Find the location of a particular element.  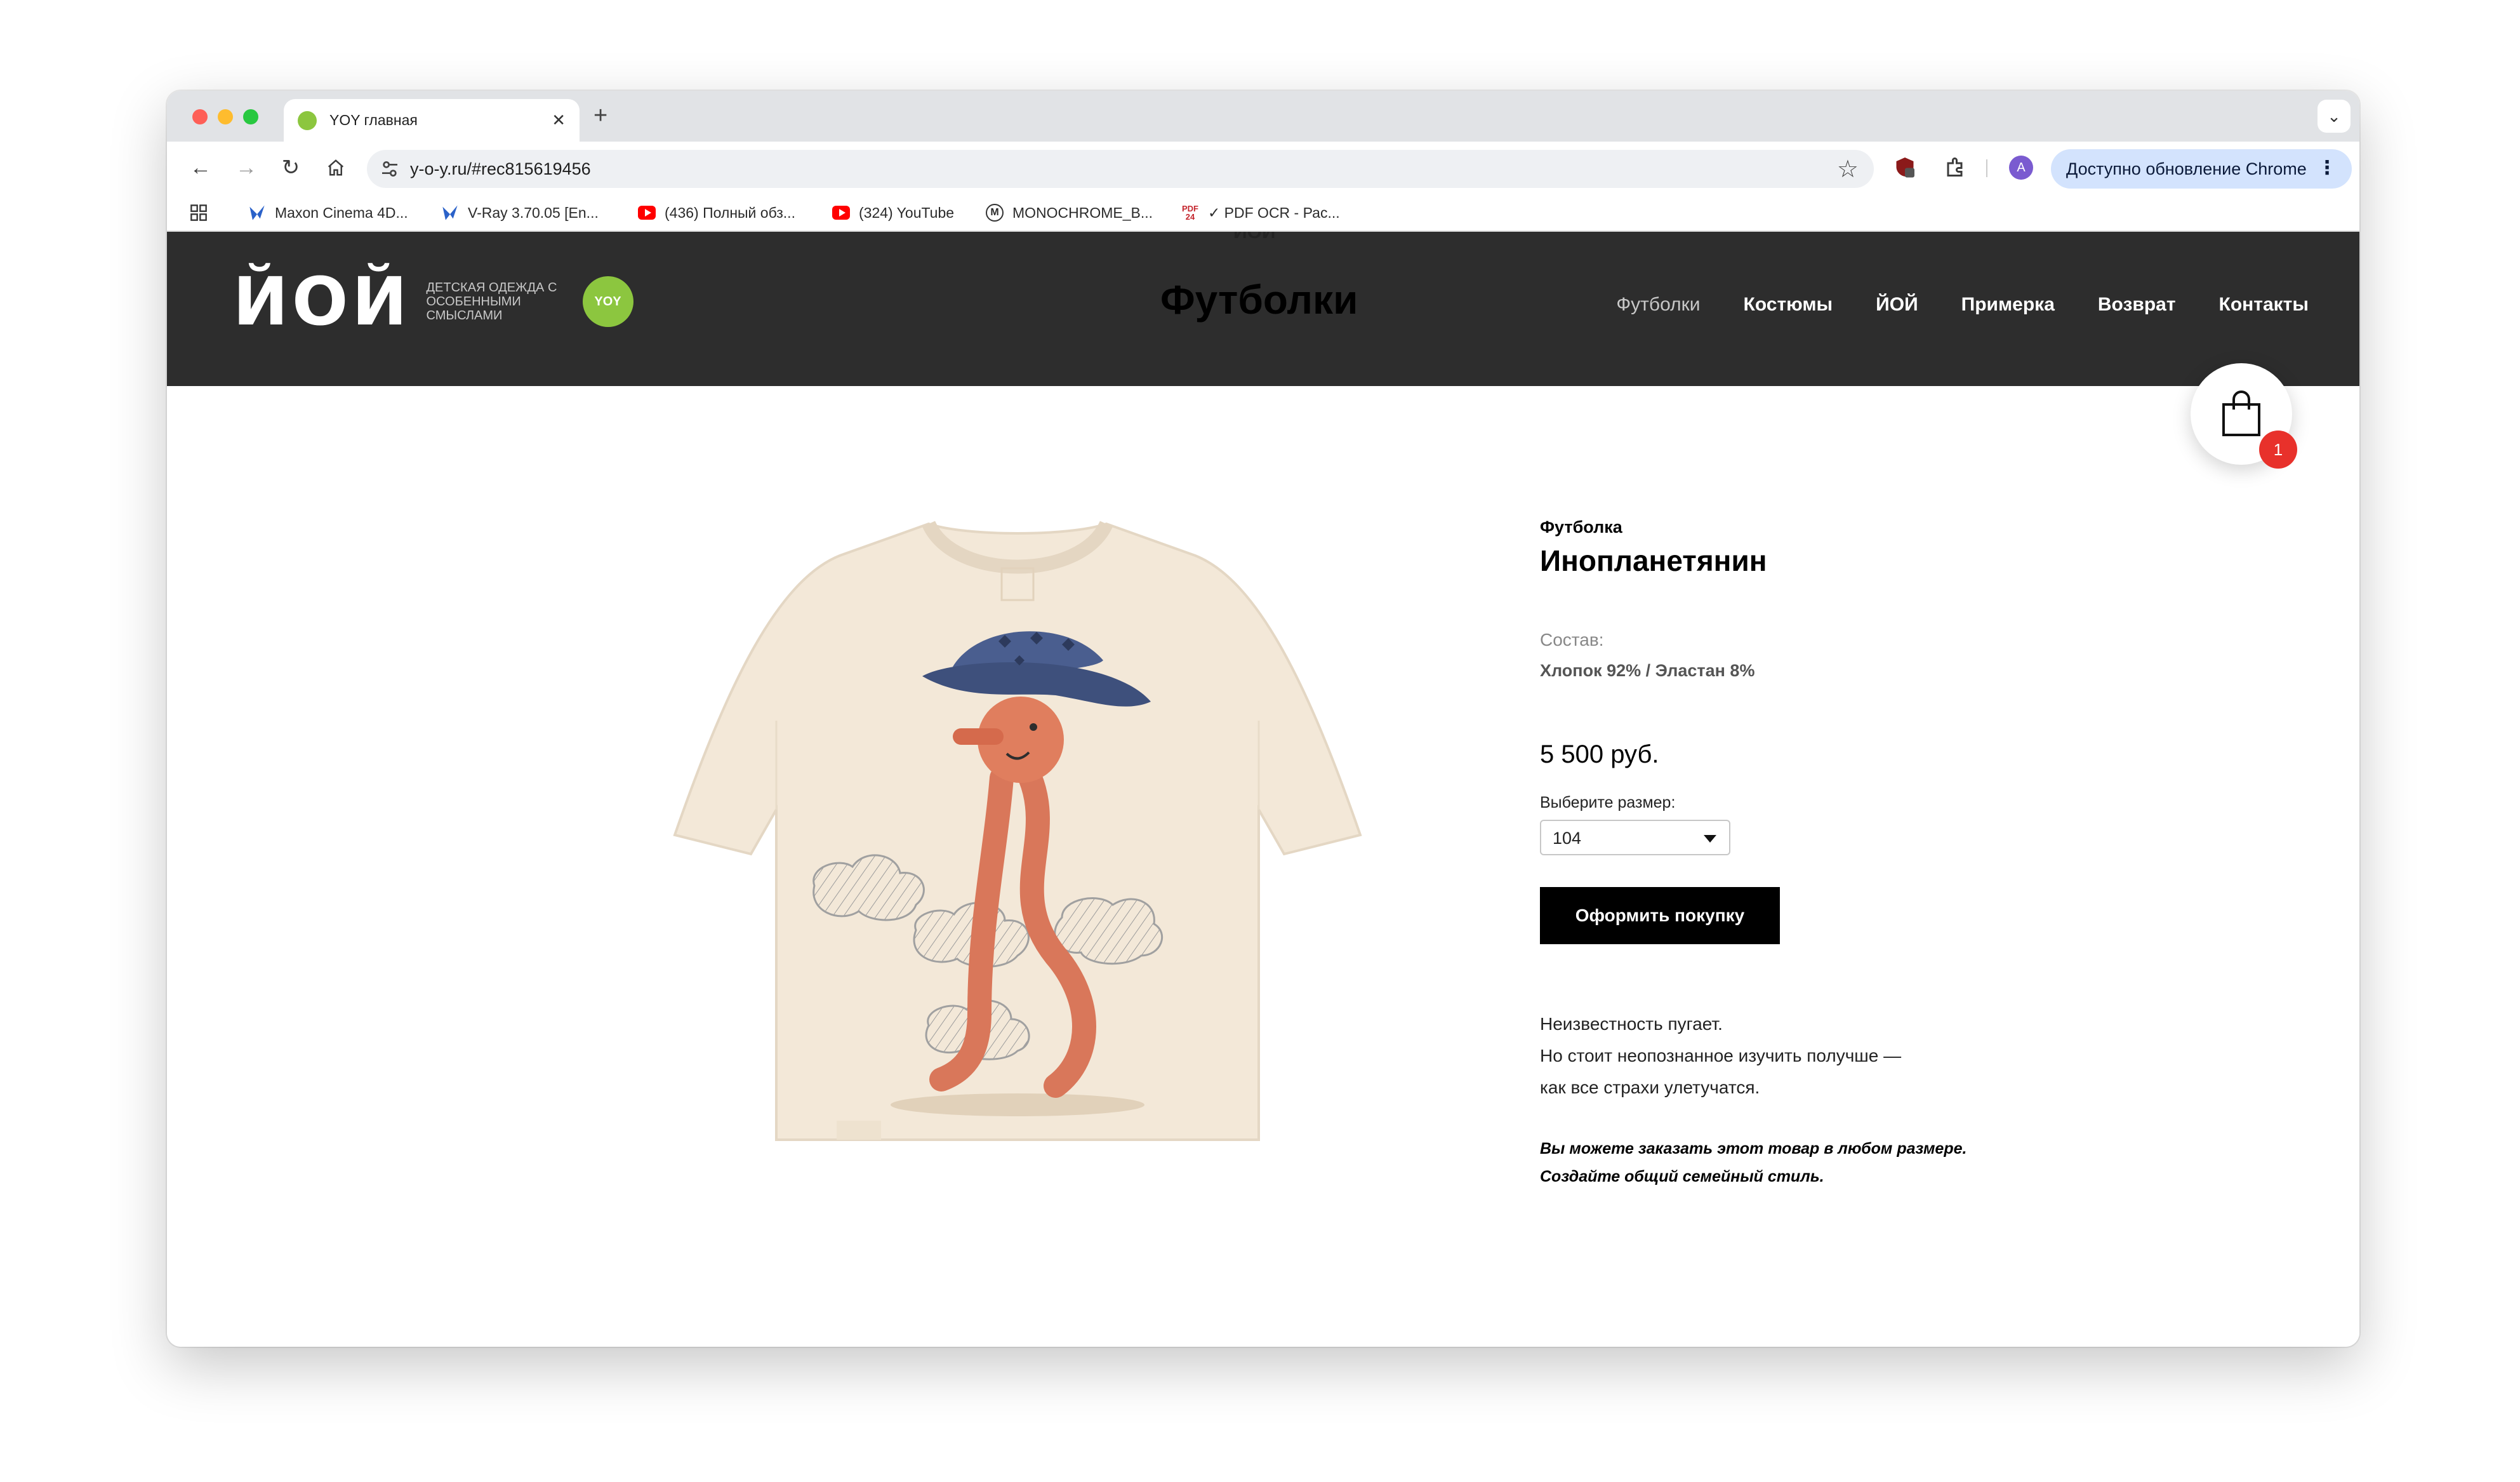

logo-tagline: Детская одежда с особенными смыслами is located at coordinates (491, 302).